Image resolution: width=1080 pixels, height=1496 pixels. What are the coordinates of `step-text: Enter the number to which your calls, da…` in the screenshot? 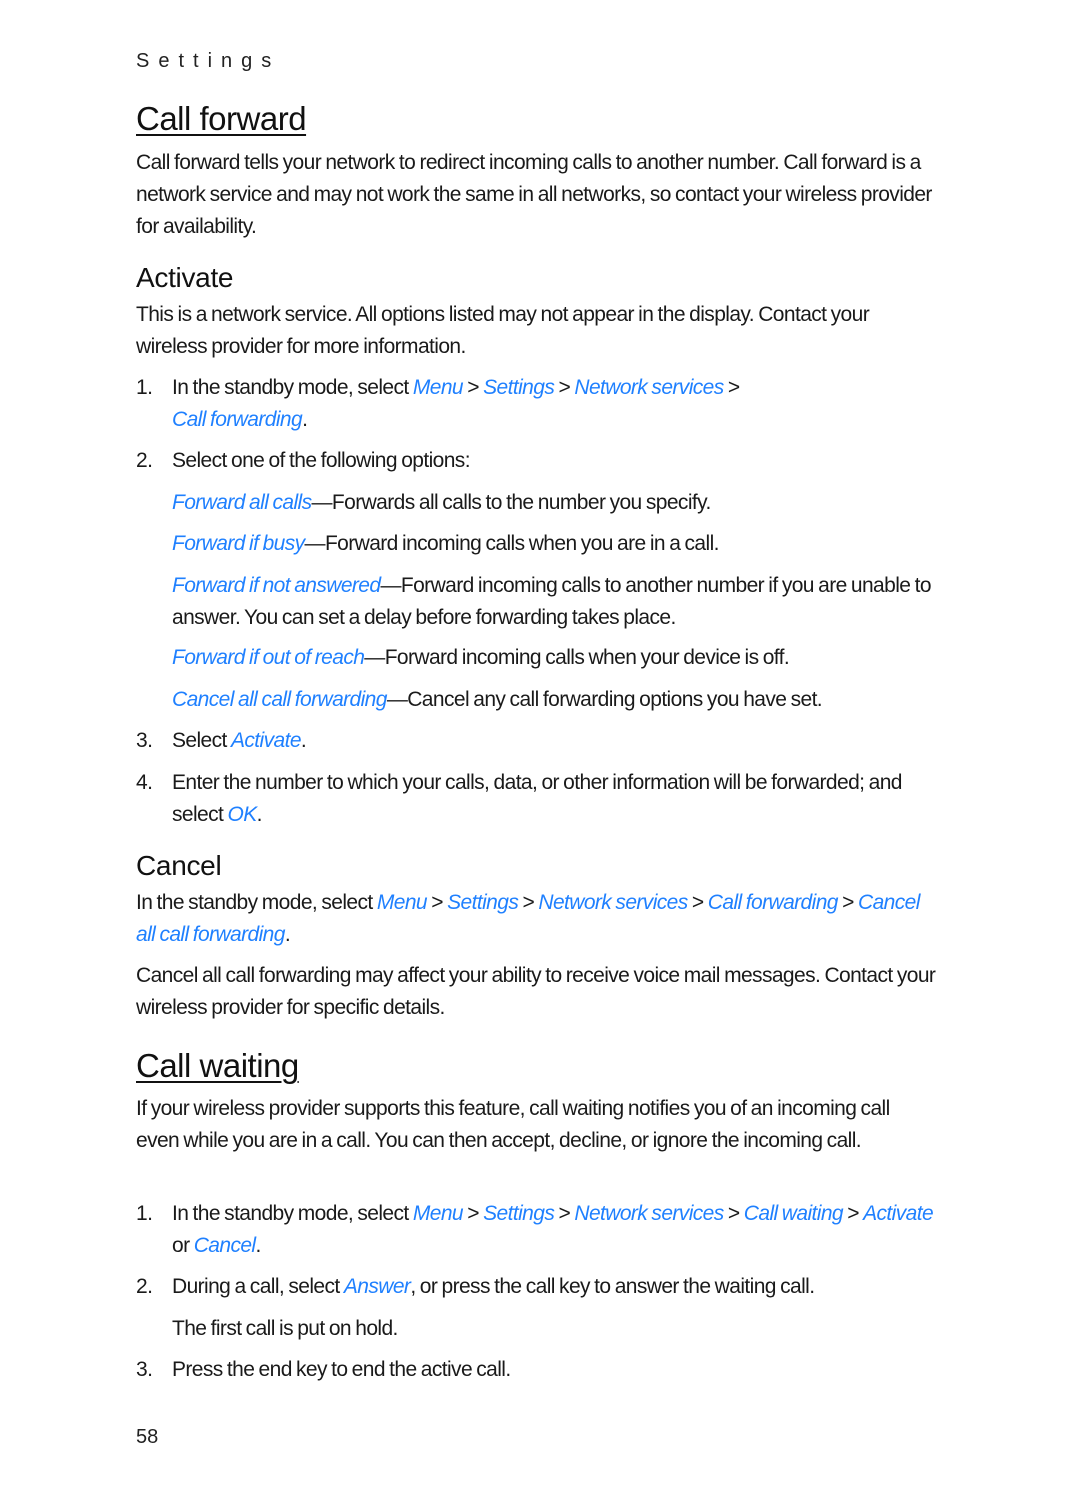 It's located at (537, 798).